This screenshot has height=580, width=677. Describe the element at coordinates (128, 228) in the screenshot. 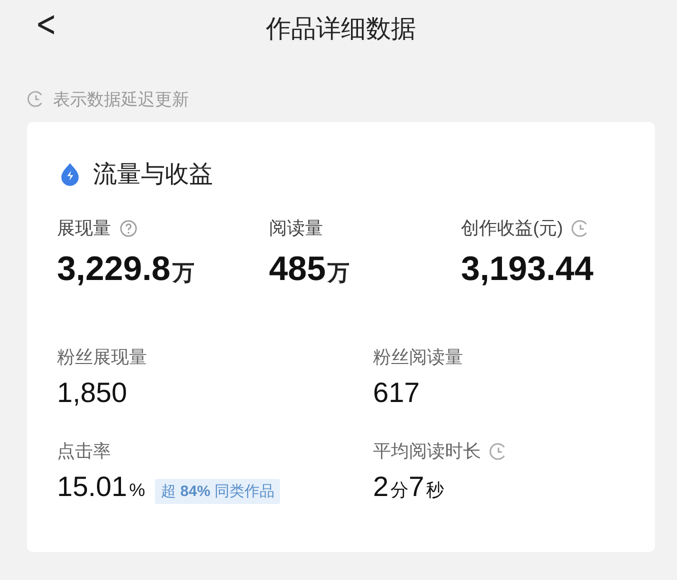

I see `help-icon` at that location.